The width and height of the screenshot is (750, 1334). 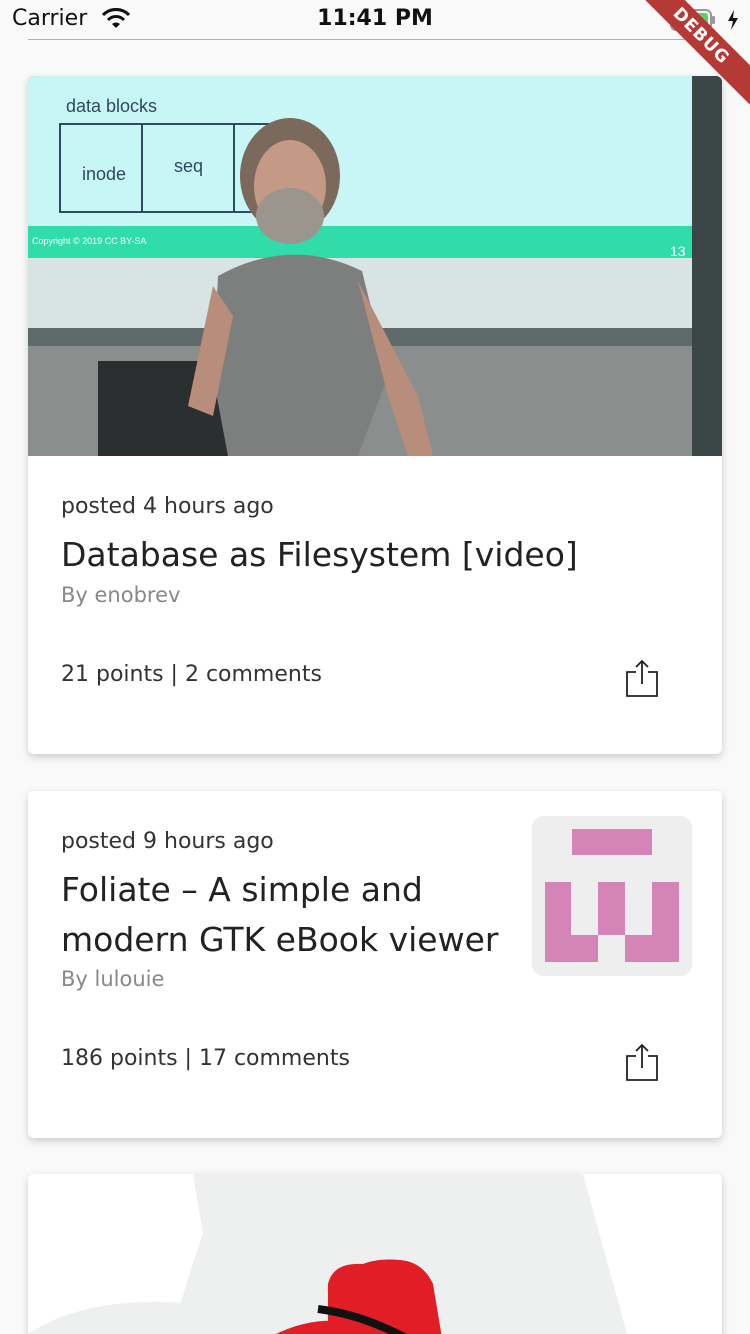 What do you see at coordinates (112, 979) in the screenshot?
I see `story-author: By lulouie` at bounding box center [112, 979].